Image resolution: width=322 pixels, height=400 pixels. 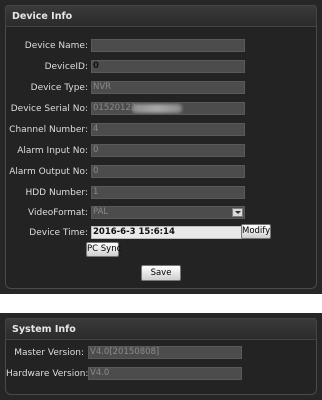 I want to click on device-id-label: DeviceID:, so click(x=66, y=67).